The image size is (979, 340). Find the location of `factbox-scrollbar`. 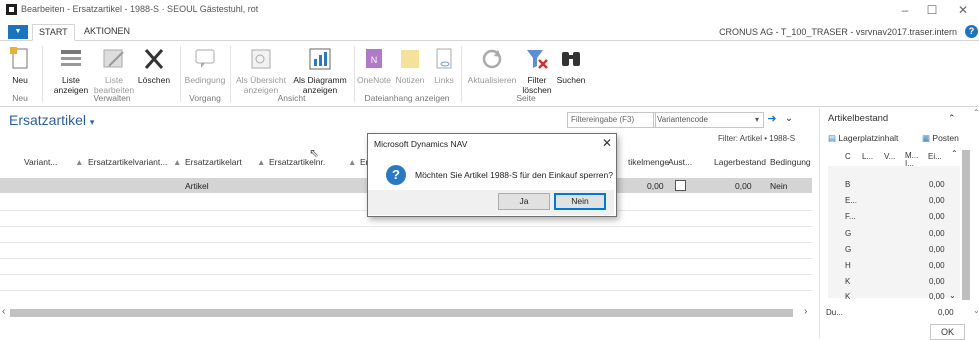

factbox-scrollbar is located at coordinates (966, 225).